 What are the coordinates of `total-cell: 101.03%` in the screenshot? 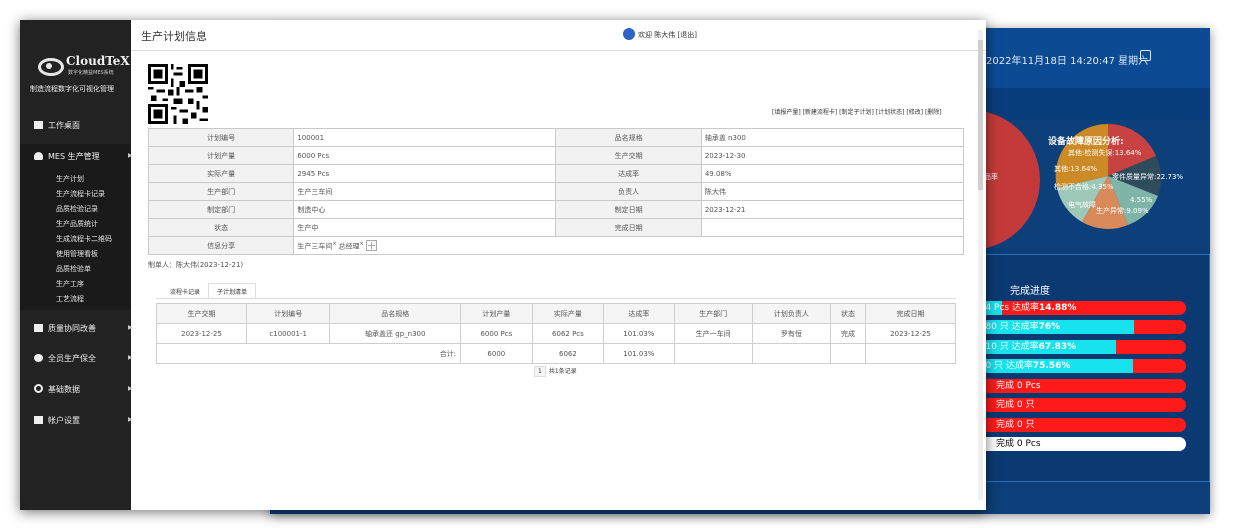 It's located at (639, 353).